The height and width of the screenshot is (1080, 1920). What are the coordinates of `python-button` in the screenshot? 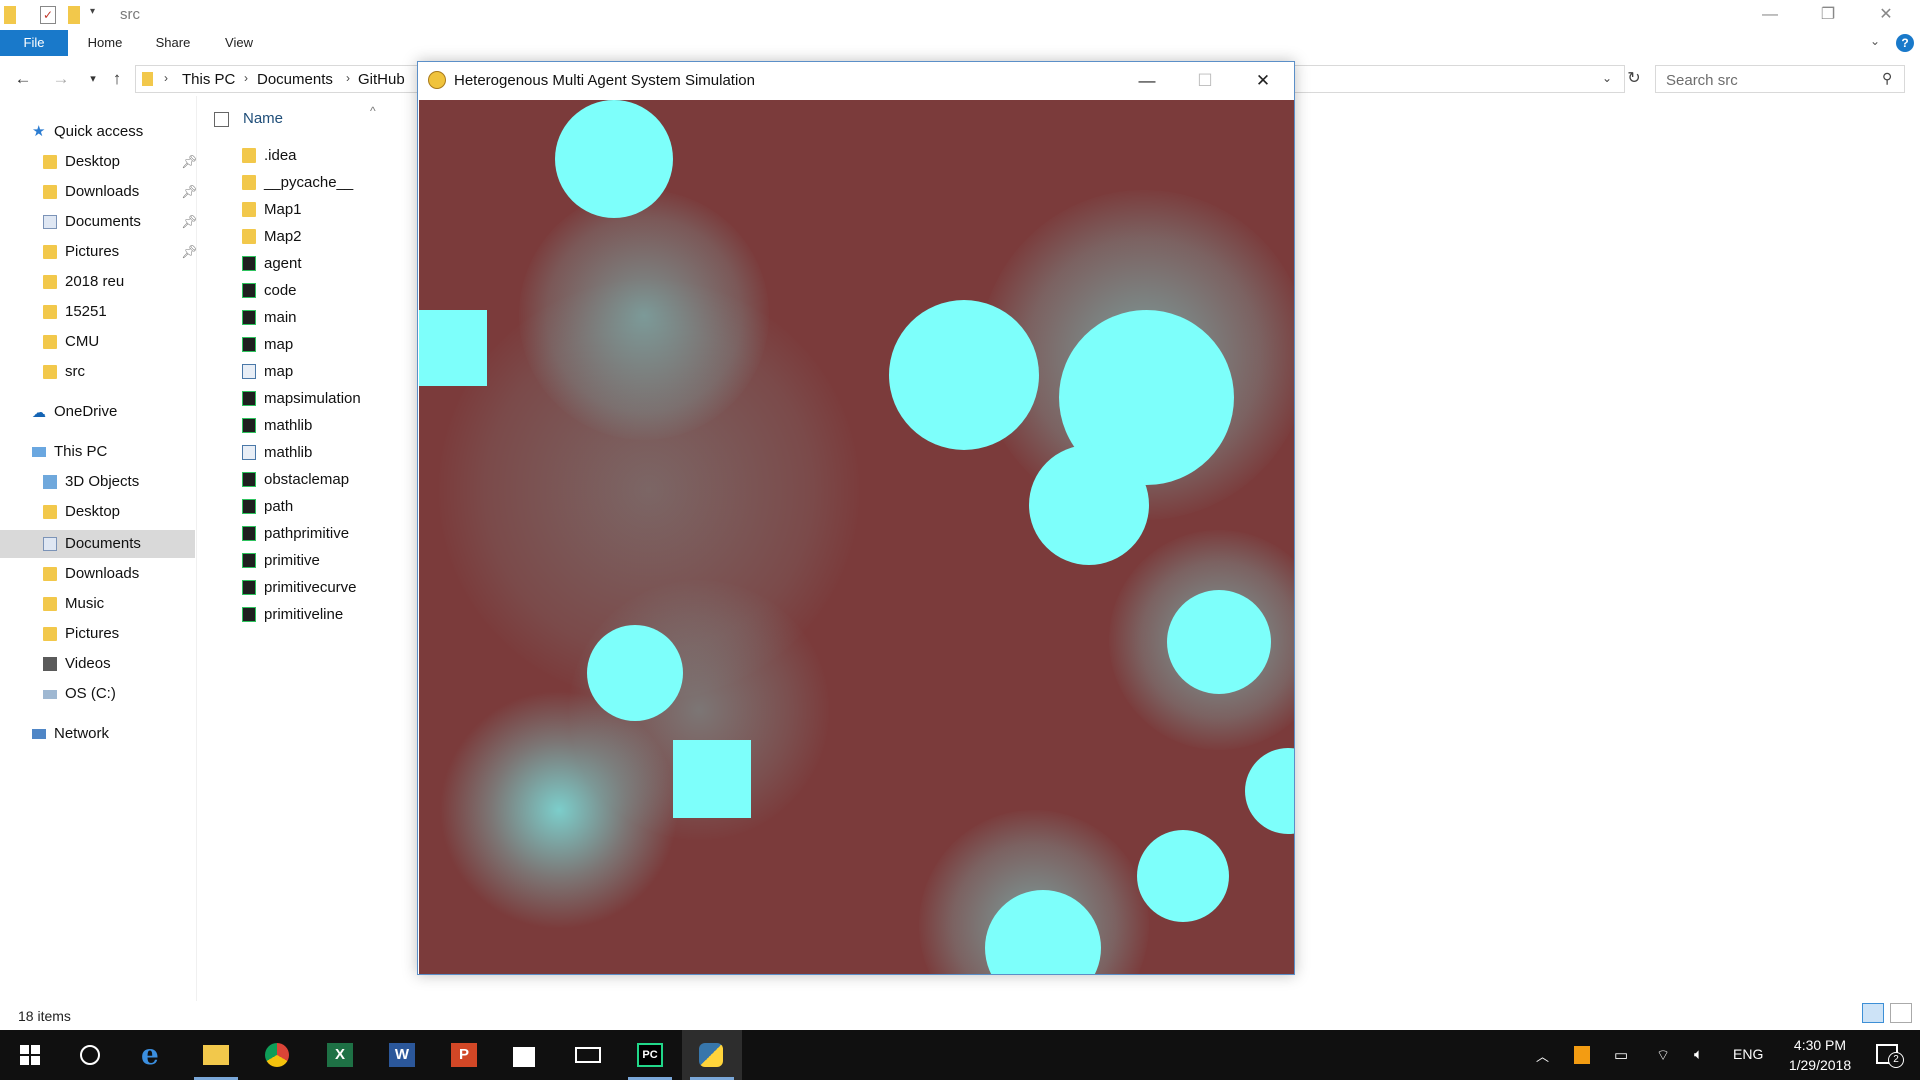 It's located at (712, 1055).